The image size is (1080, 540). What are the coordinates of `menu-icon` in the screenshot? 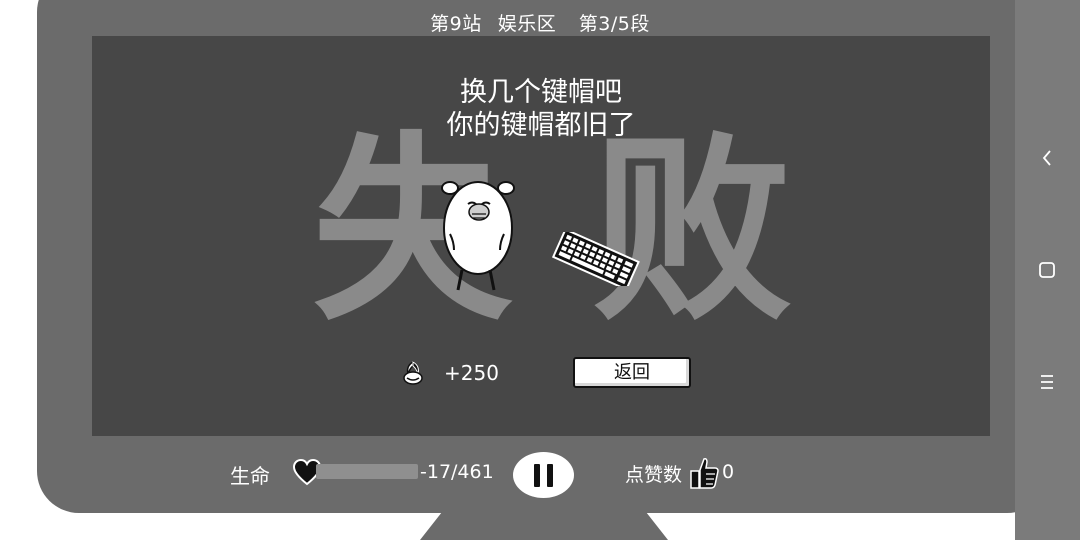 It's located at (1047, 382).